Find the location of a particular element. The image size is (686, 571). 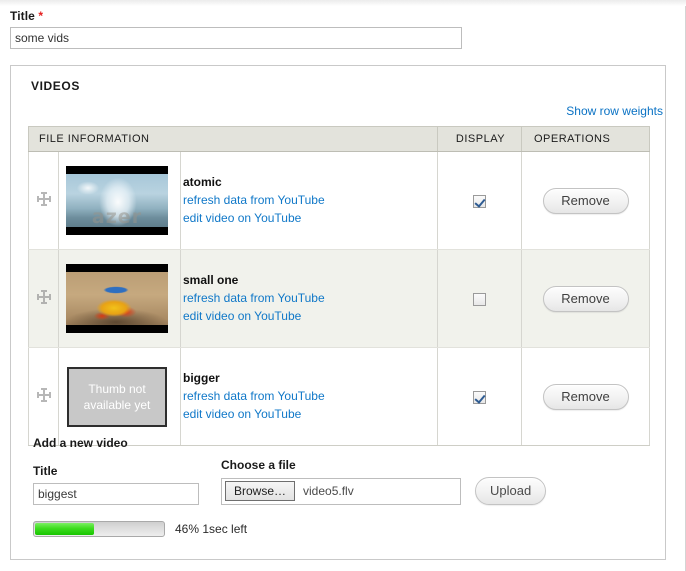

video-thumbnail is located at coordinates (117, 298).